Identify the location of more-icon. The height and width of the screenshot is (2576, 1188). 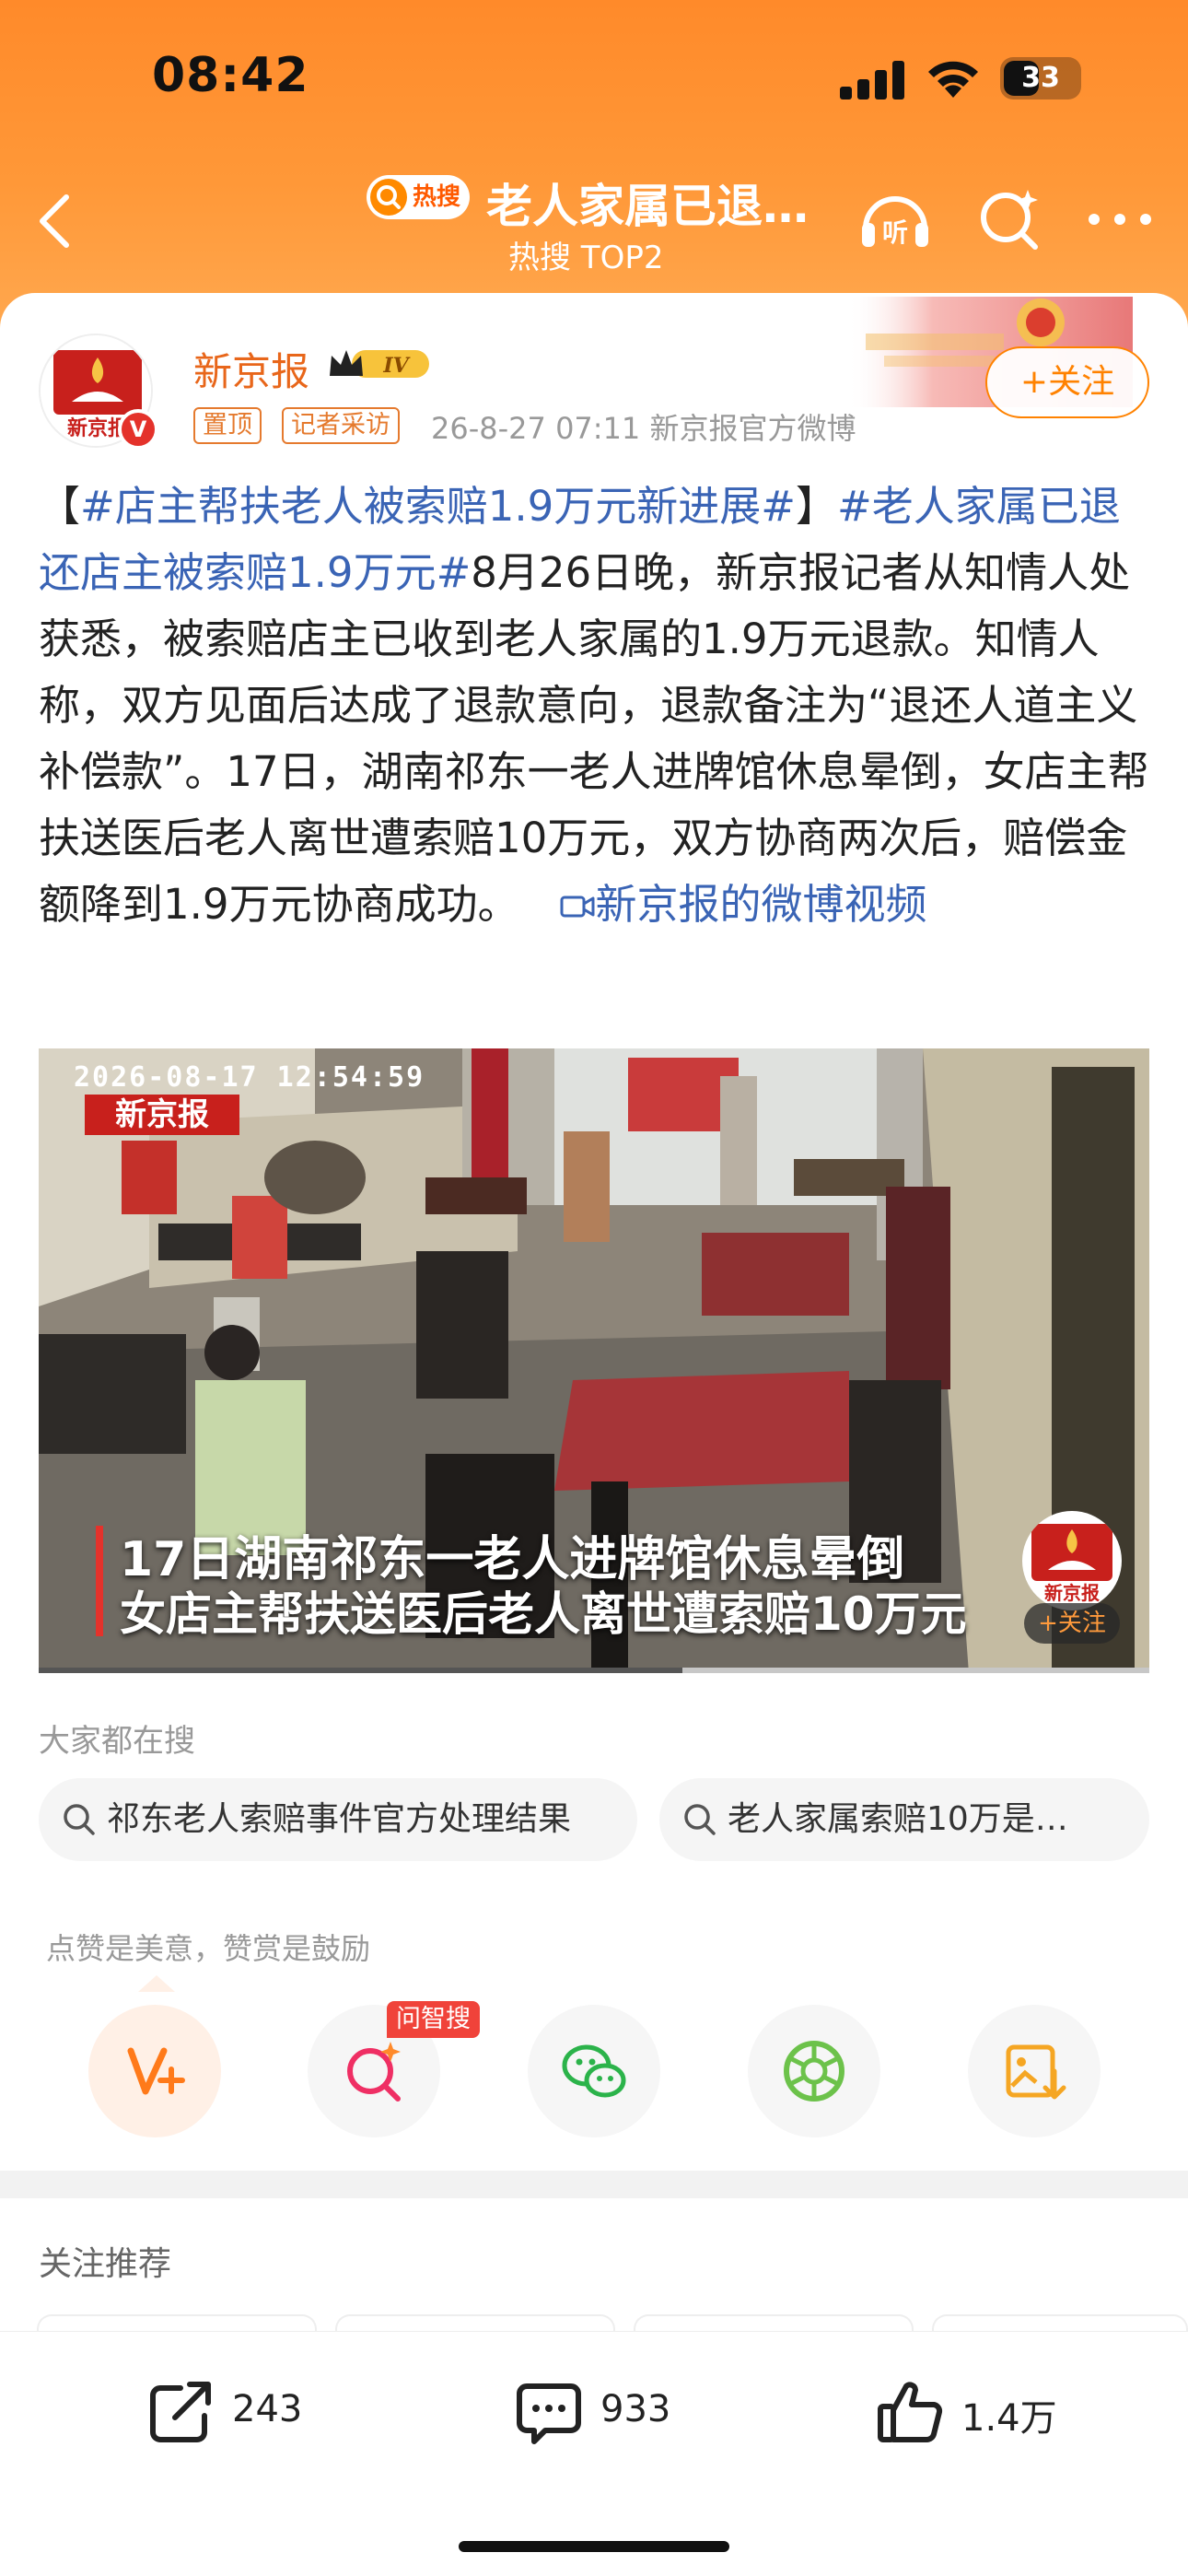
(1120, 219).